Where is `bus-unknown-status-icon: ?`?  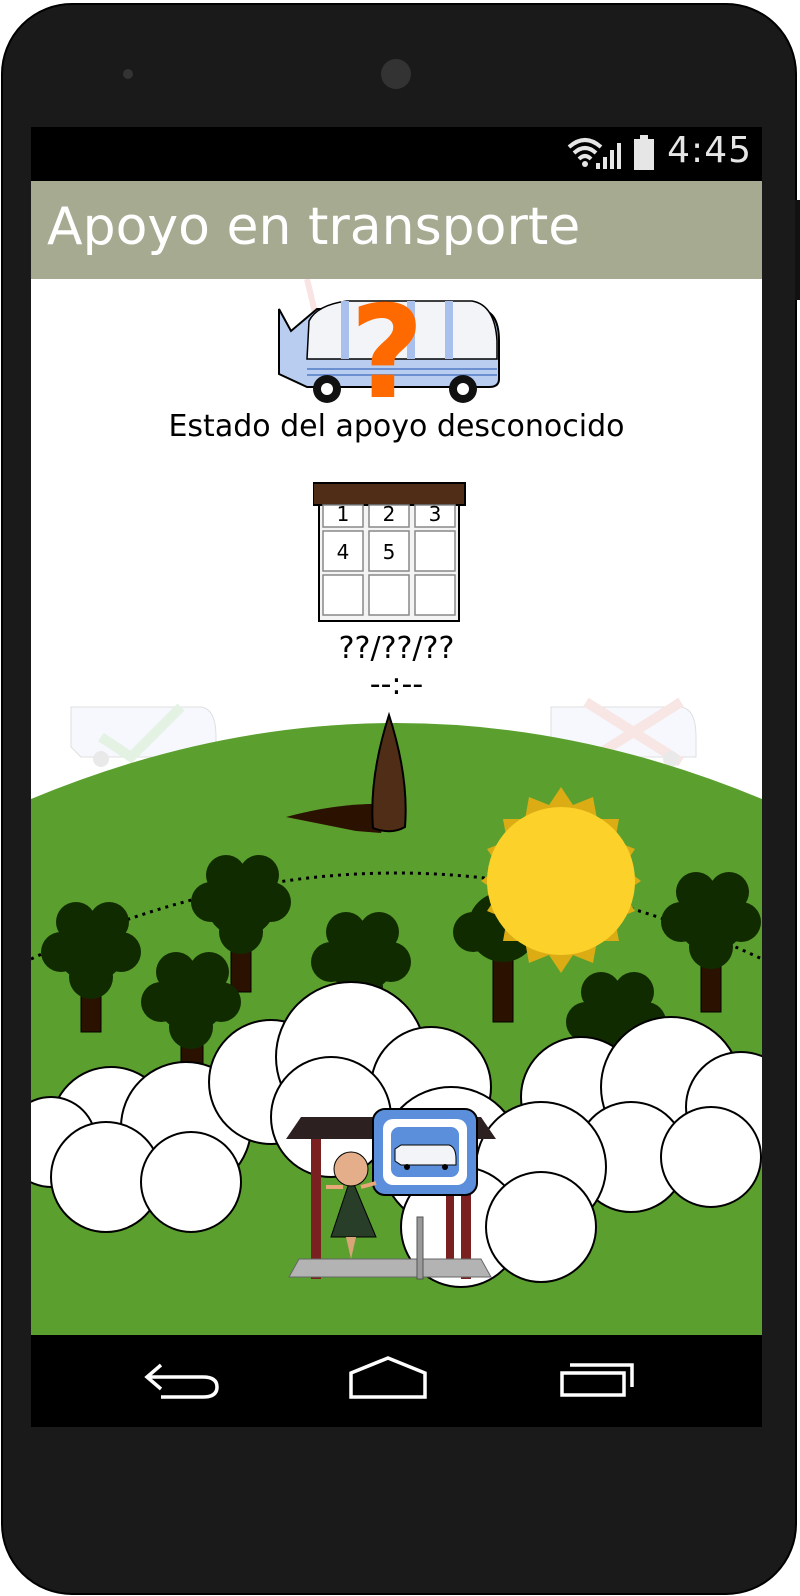 bus-unknown-status-icon: ? is located at coordinates (392, 344).